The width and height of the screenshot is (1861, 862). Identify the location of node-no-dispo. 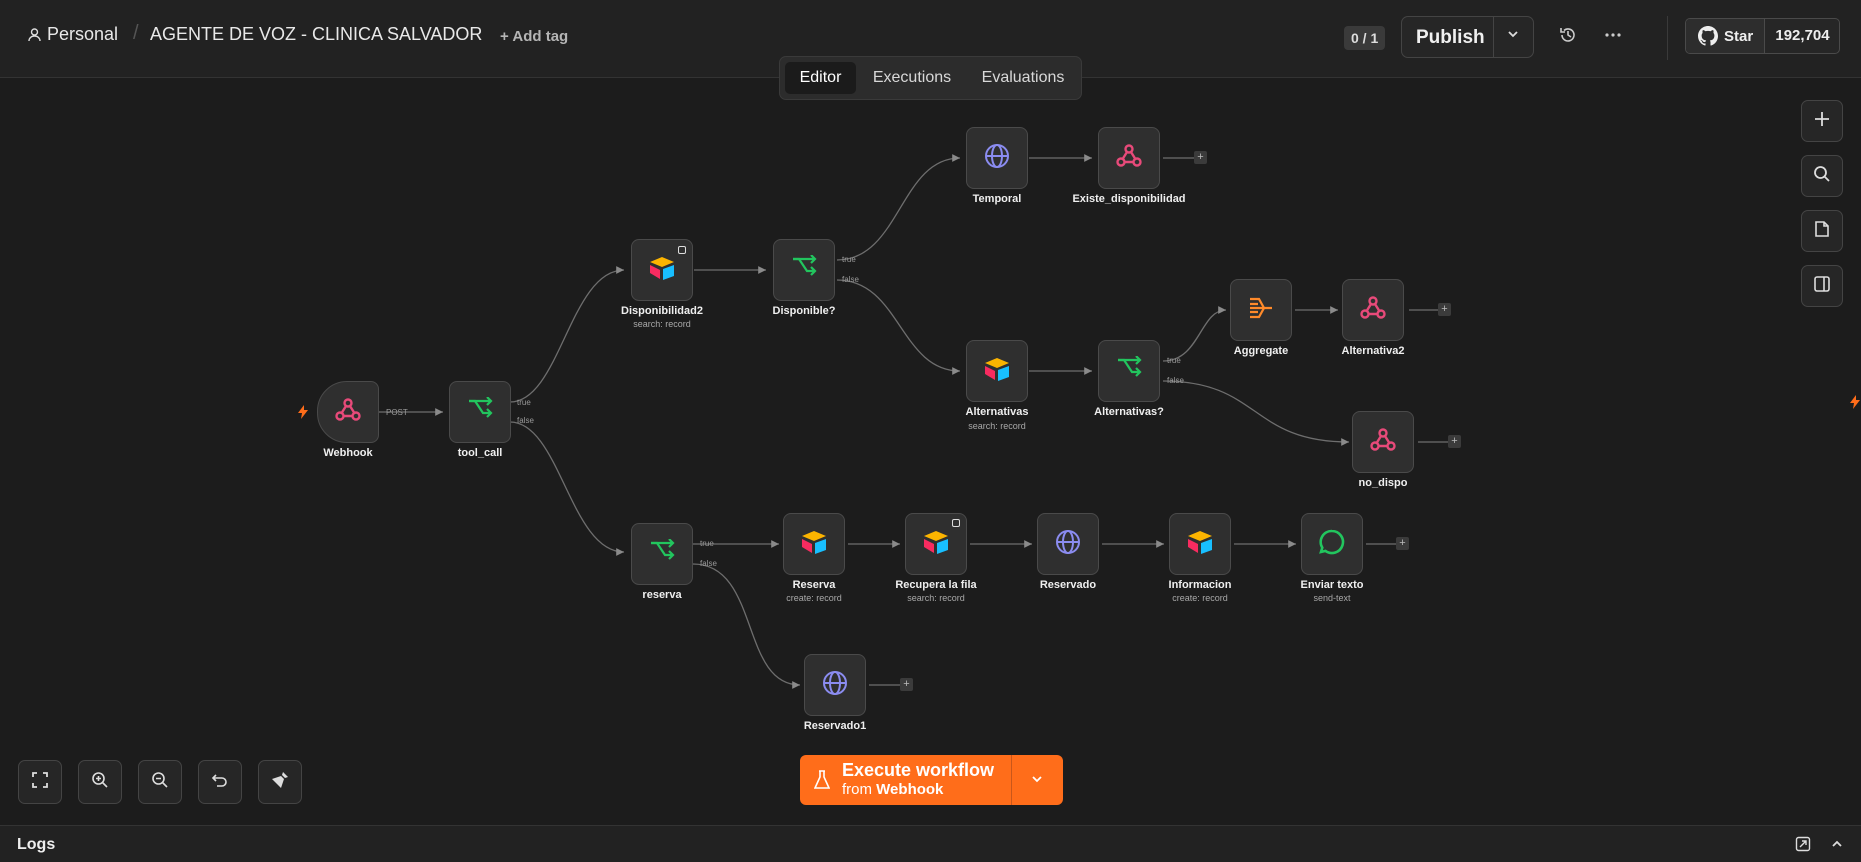
(1383, 442).